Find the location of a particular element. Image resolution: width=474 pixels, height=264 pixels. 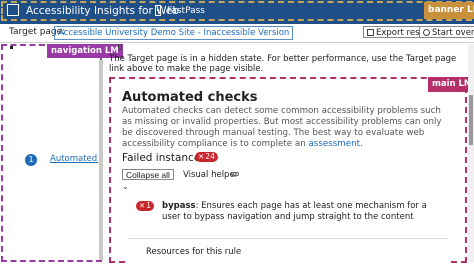

app-logo-icon is located at coordinates (13, 10).